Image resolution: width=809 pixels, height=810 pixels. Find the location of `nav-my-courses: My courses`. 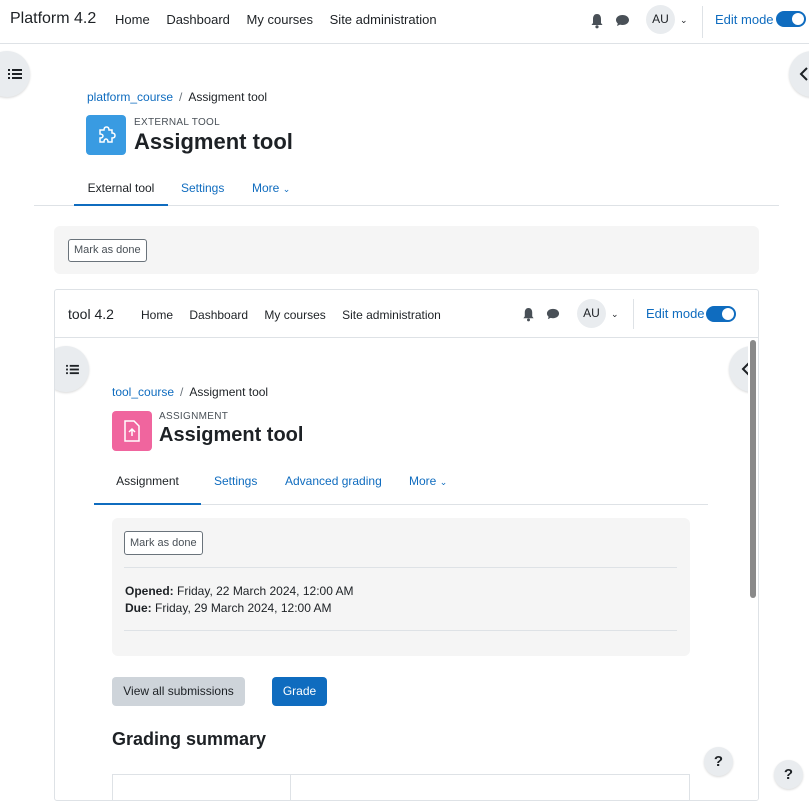

nav-my-courses: My courses is located at coordinates (280, 19).